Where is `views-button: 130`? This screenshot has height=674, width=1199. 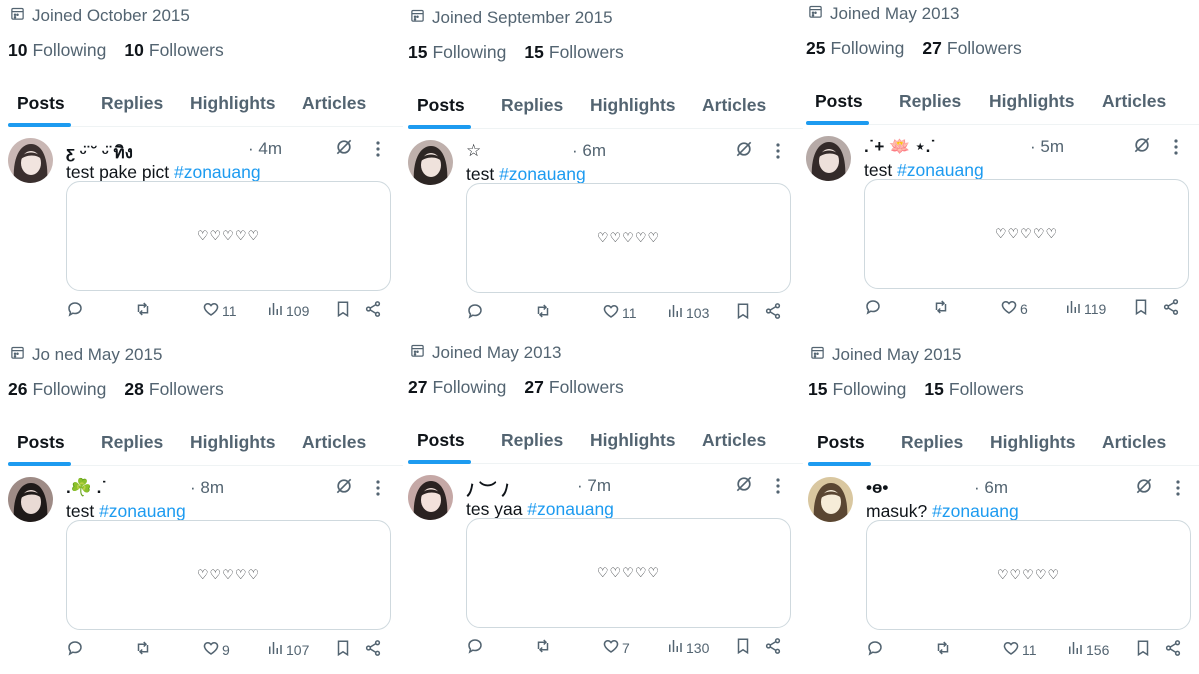
views-button: 130 is located at coordinates (687, 647).